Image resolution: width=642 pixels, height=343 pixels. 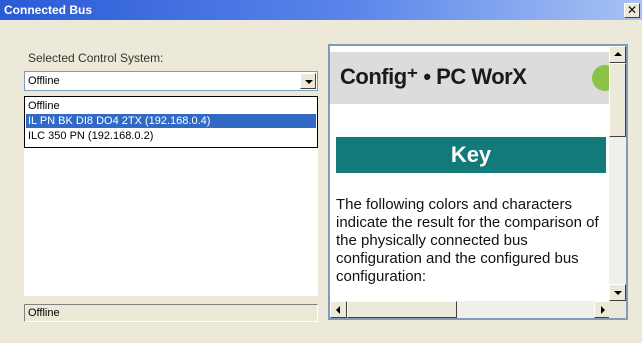 What do you see at coordinates (96, 58) in the screenshot?
I see `selected-control-system-label: Selected Control System:` at bounding box center [96, 58].